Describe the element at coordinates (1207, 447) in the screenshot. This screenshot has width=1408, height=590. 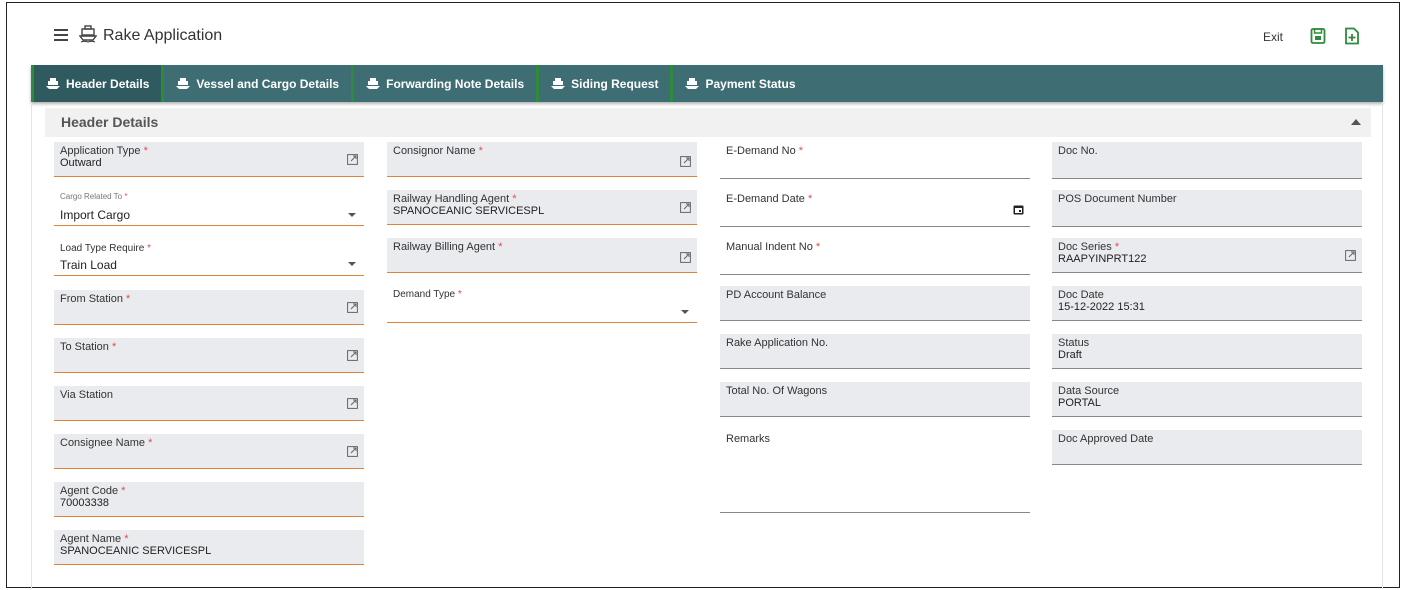
I see `doc-approved-date-field: Doc Approved Date` at that location.